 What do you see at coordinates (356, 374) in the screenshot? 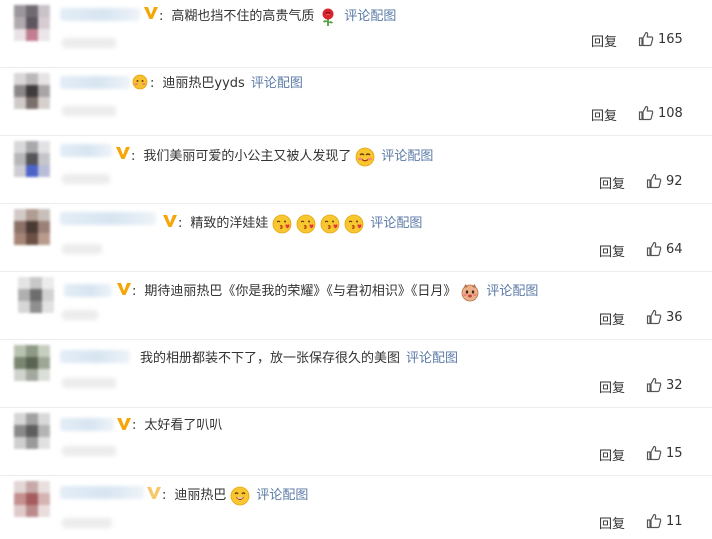
I see `comment-item: 我的相册都装不下了，放一张保存很久的美图 评论配图 回复 32` at bounding box center [356, 374].